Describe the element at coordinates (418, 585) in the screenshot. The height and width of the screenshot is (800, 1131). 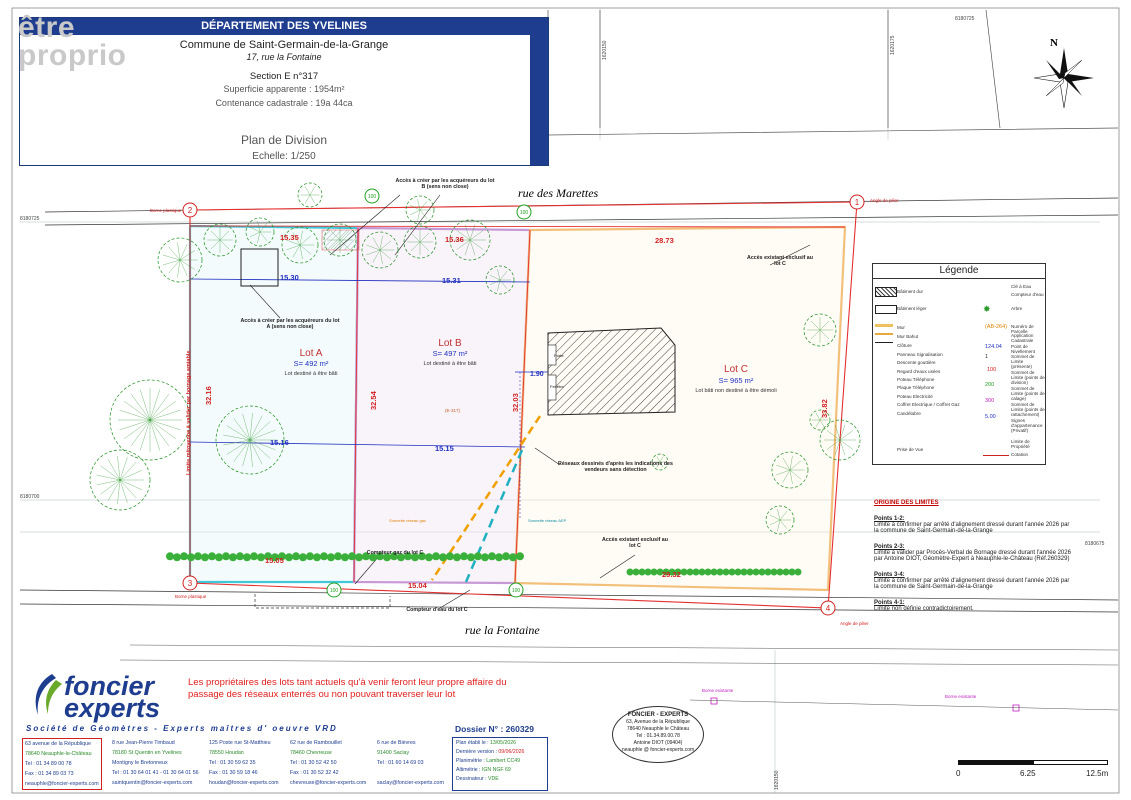
I see `svg-text: 15.04` at that location.